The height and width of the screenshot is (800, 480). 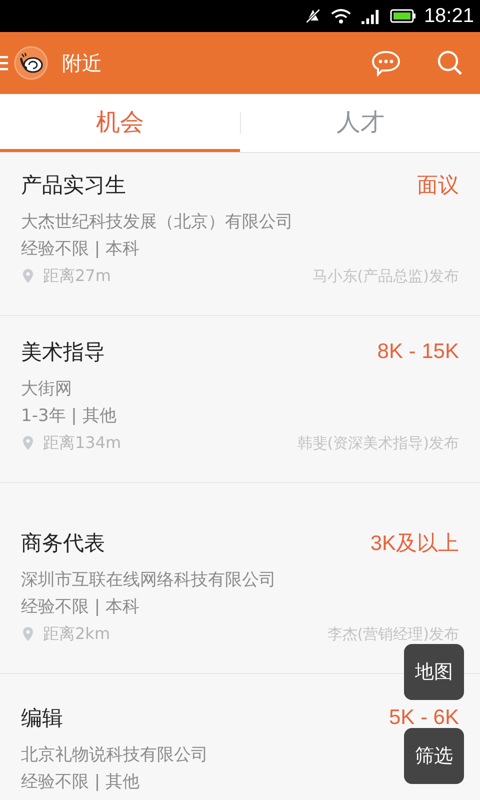 What do you see at coordinates (46, 389) in the screenshot?
I see `company-name: 大街网` at bounding box center [46, 389].